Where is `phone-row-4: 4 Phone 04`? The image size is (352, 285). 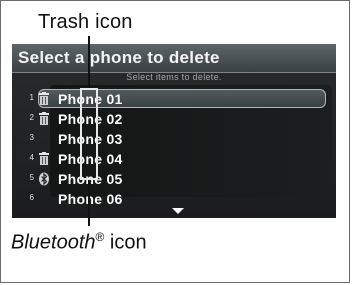
phone-row-4: 4 Phone 04 is located at coordinates (162, 159).